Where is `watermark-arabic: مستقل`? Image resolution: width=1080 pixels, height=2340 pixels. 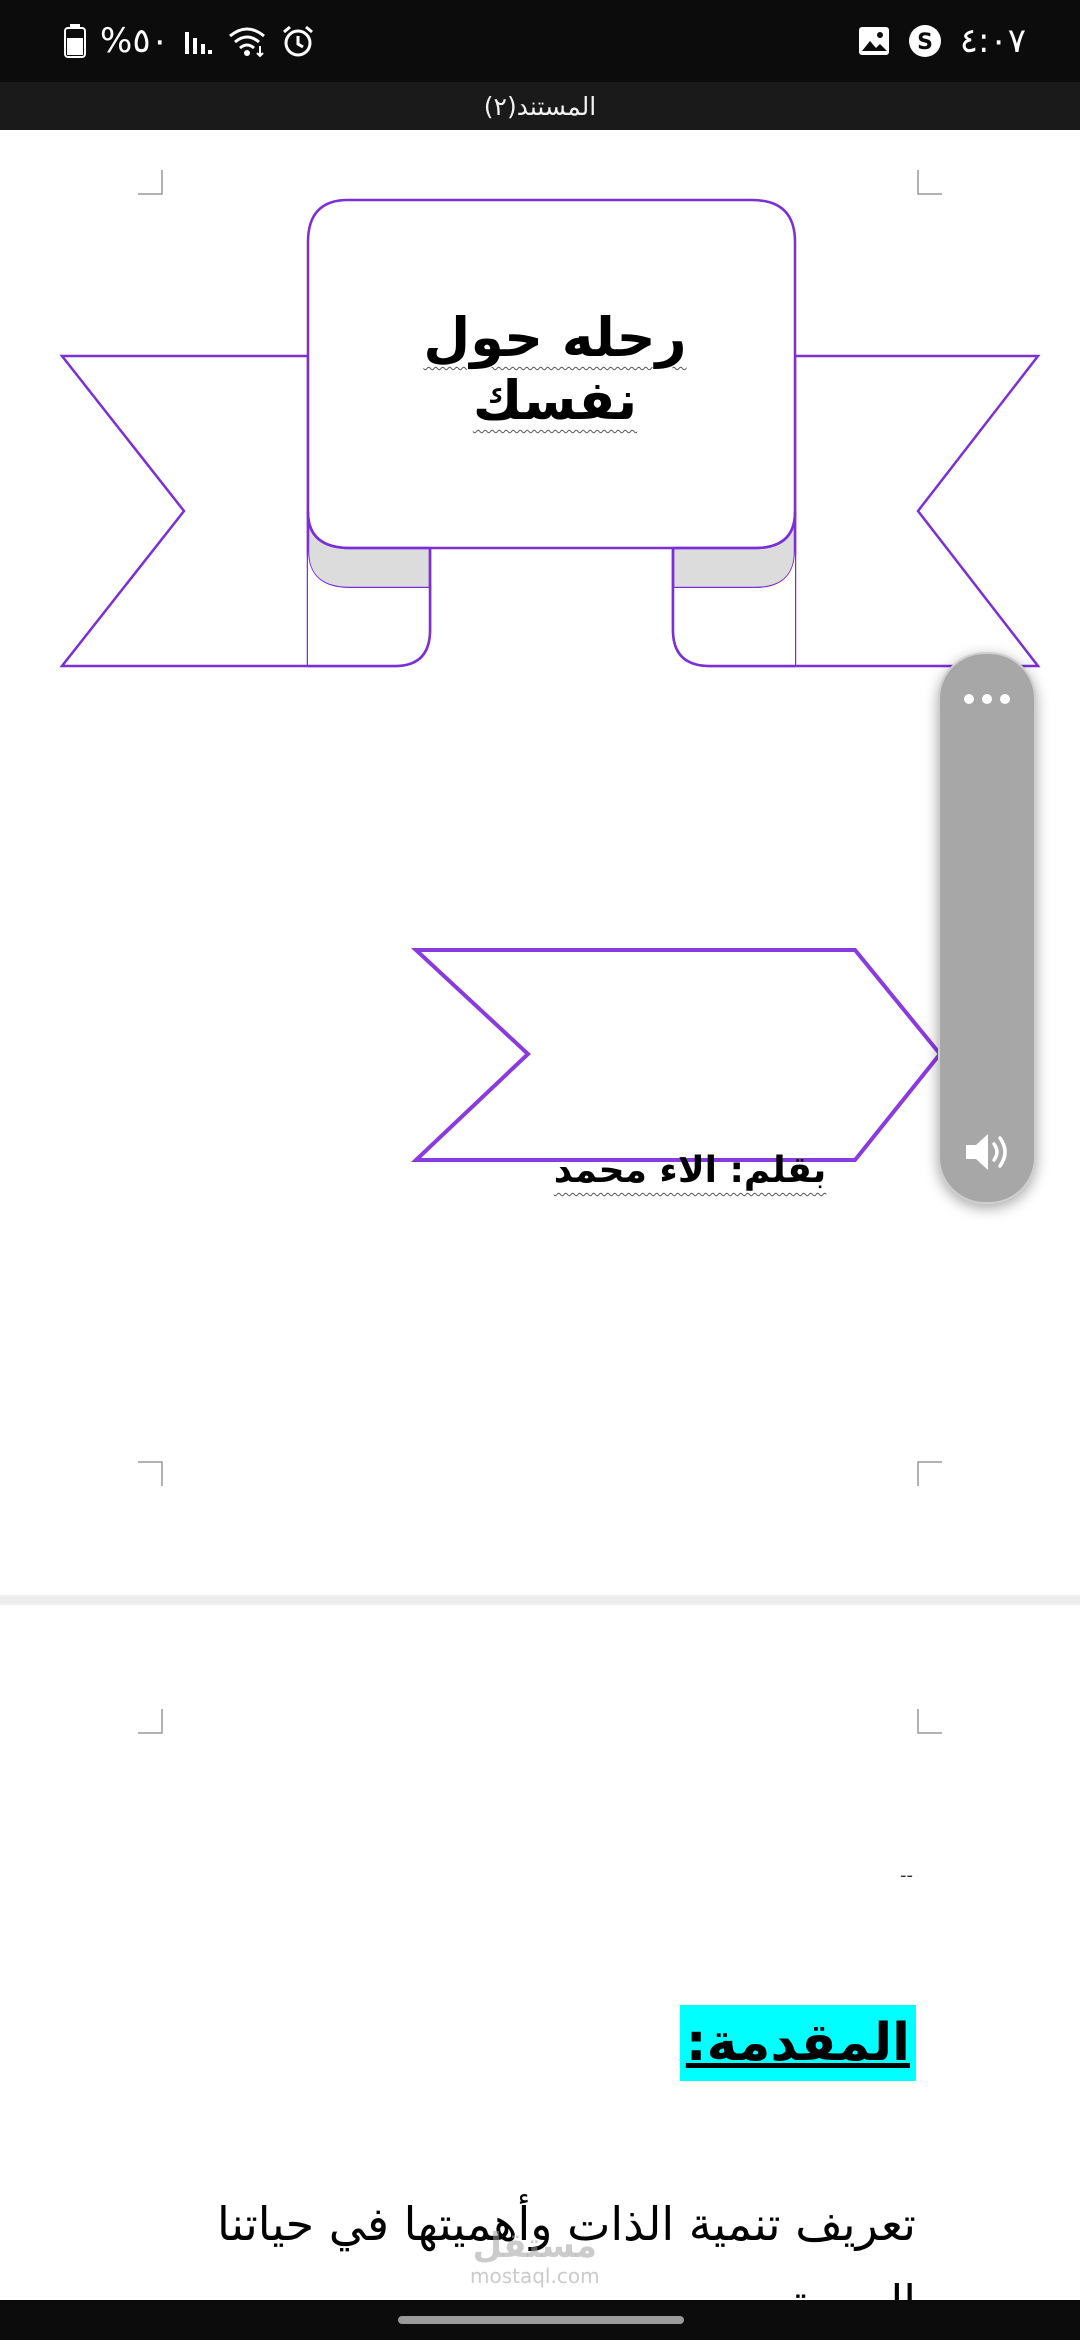 watermark-arabic: مستقل is located at coordinates (534, 2246).